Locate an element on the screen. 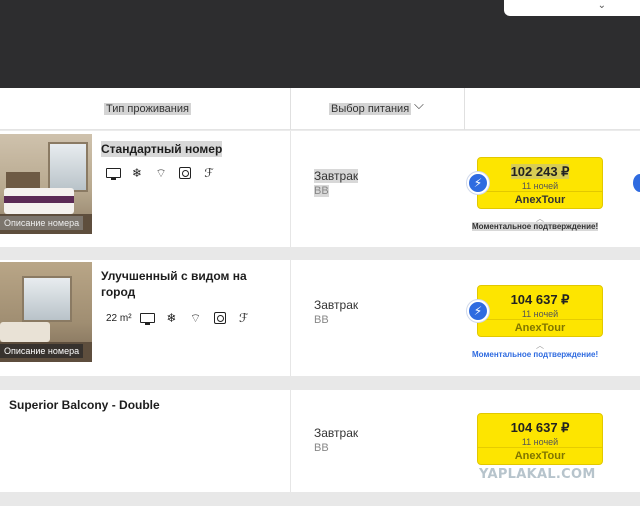 The width and height of the screenshot is (640, 506). price-button: 102 243 ₽ 11 ночей AnexTour is located at coordinates (540, 183).